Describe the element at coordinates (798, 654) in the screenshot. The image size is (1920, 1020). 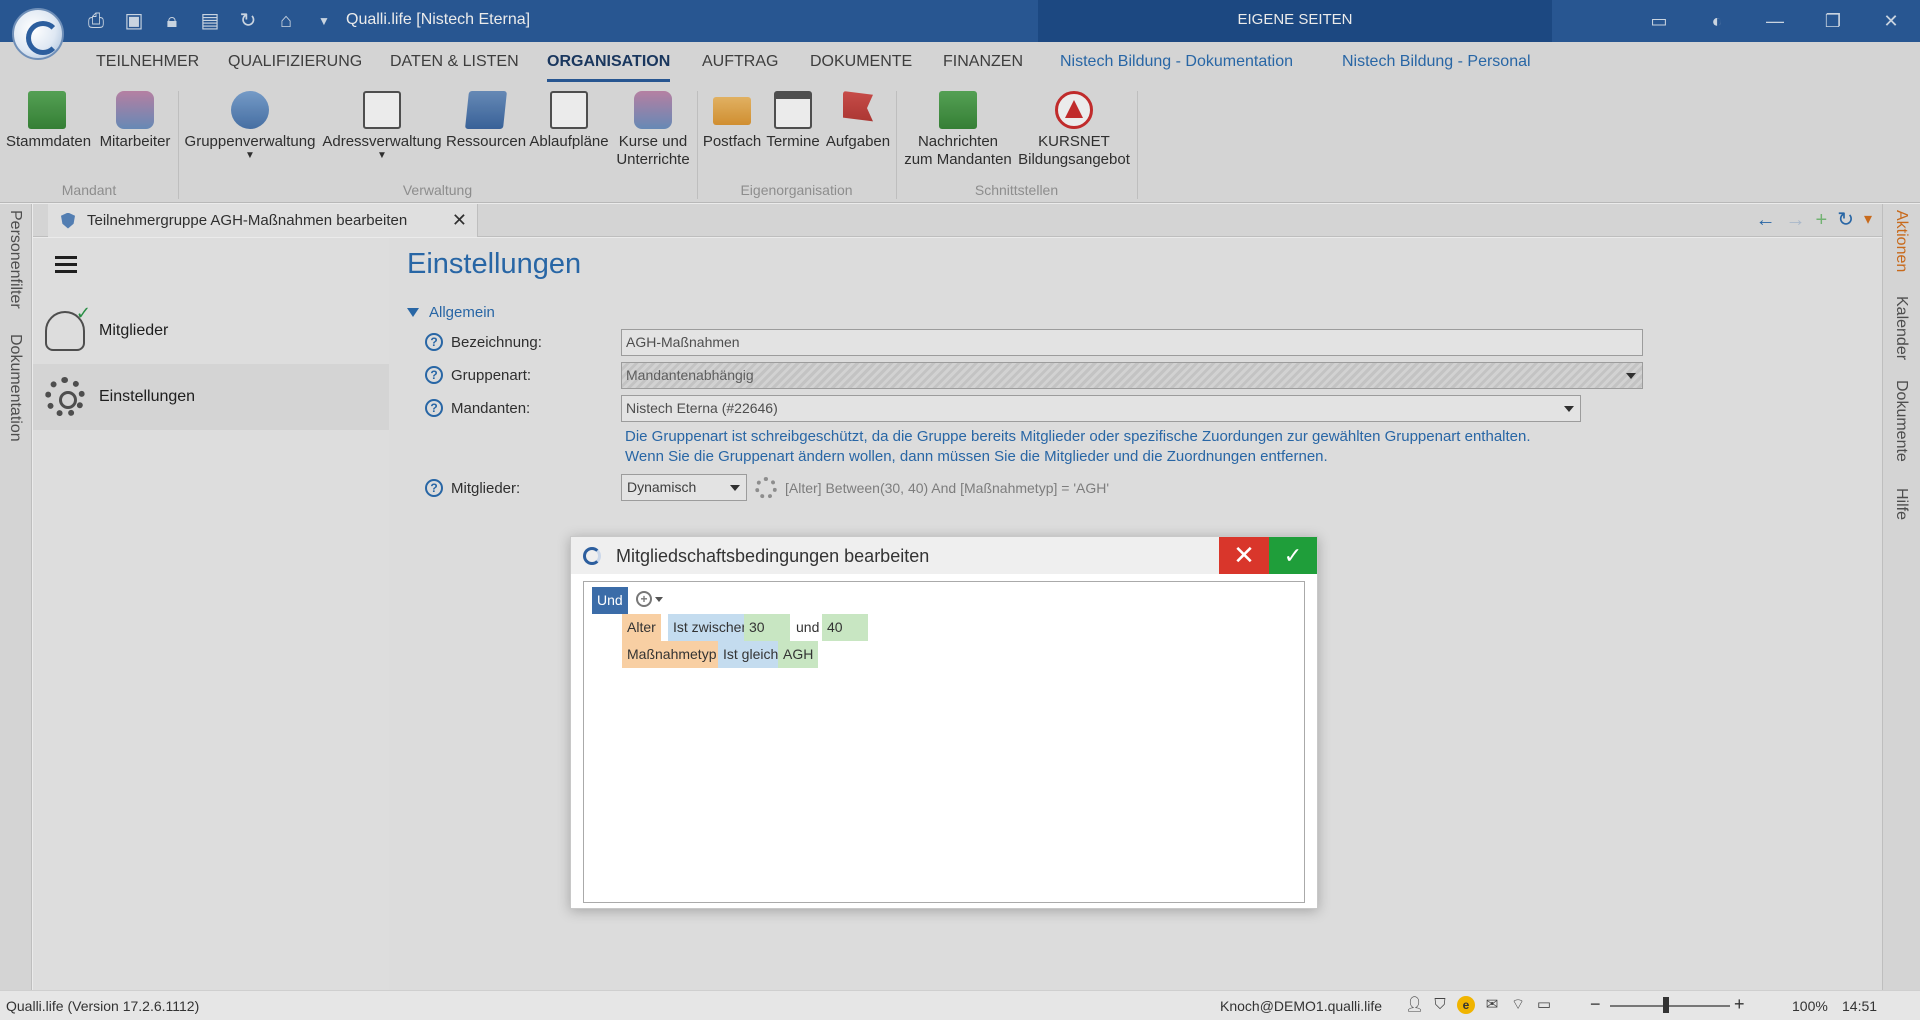
I see `condition-value: AGH` at that location.